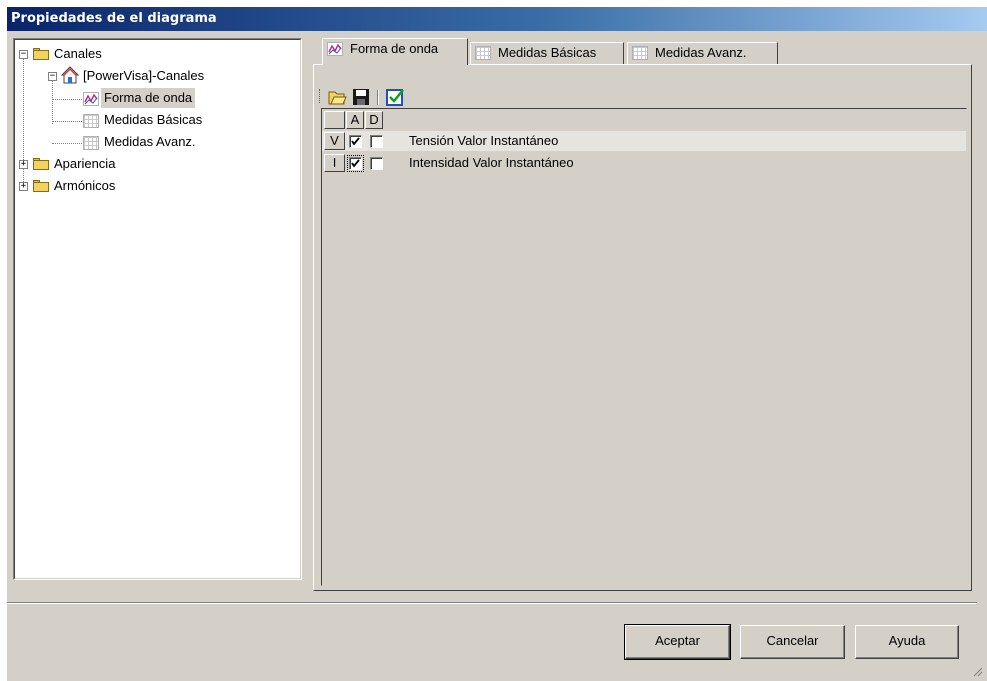  I want to click on row-label: Intensidad Valor Instantáneo, so click(491, 162).